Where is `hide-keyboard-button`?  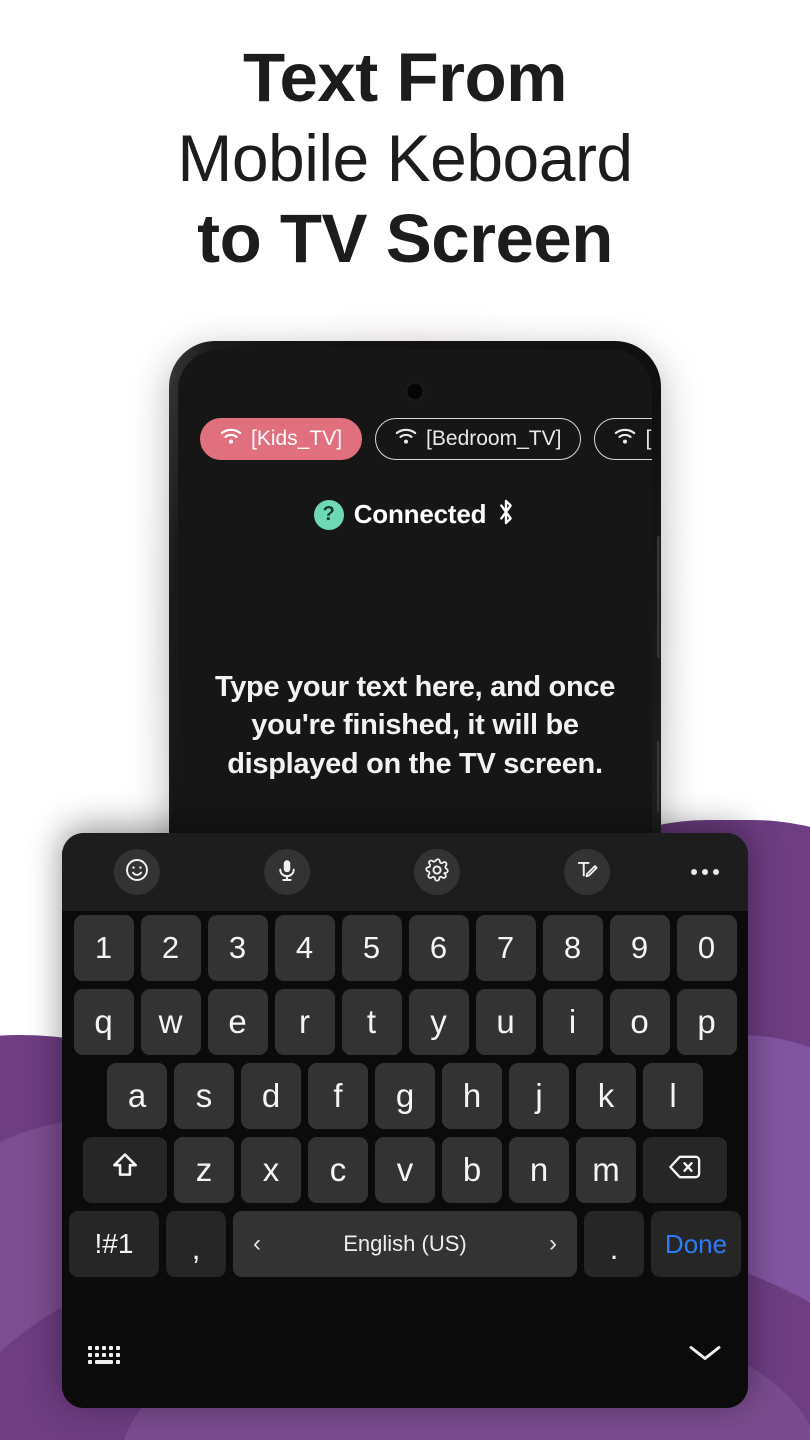 hide-keyboard-button is located at coordinates (705, 1355).